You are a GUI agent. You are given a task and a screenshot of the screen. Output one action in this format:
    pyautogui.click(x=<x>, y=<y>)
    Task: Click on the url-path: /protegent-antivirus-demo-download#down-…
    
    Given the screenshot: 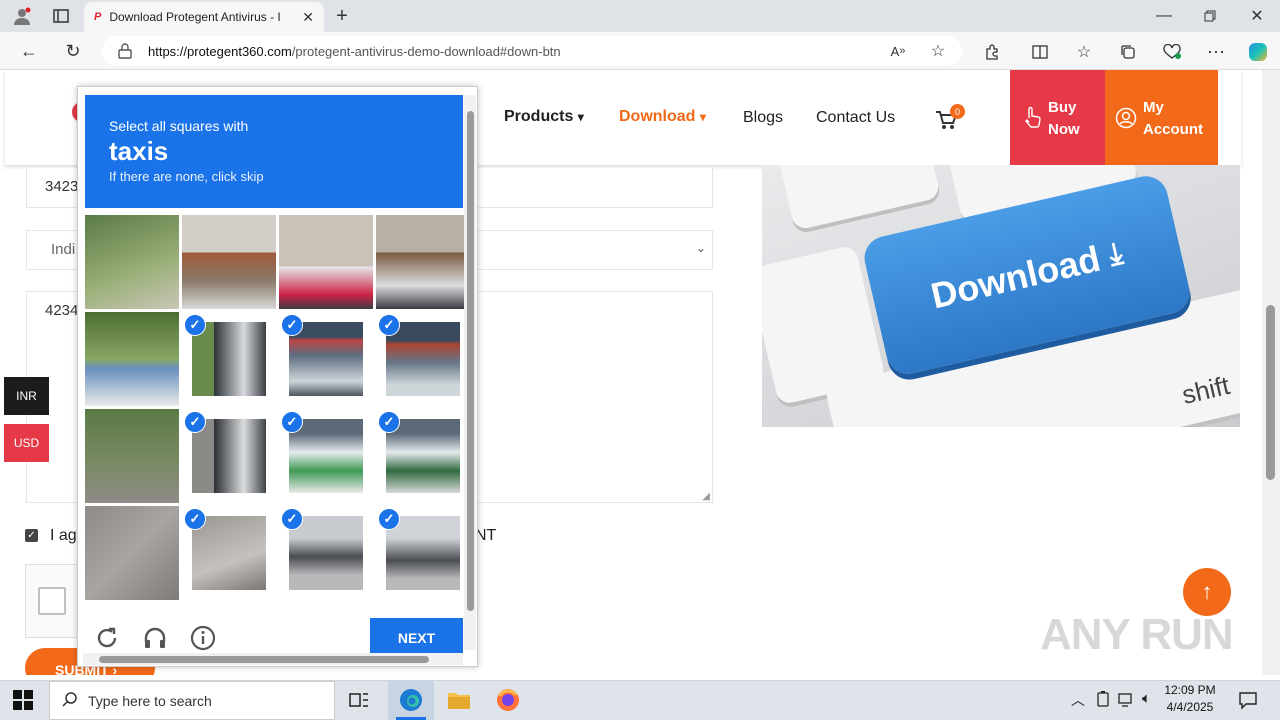 What is the action you would take?
    pyautogui.click(x=426, y=51)
    